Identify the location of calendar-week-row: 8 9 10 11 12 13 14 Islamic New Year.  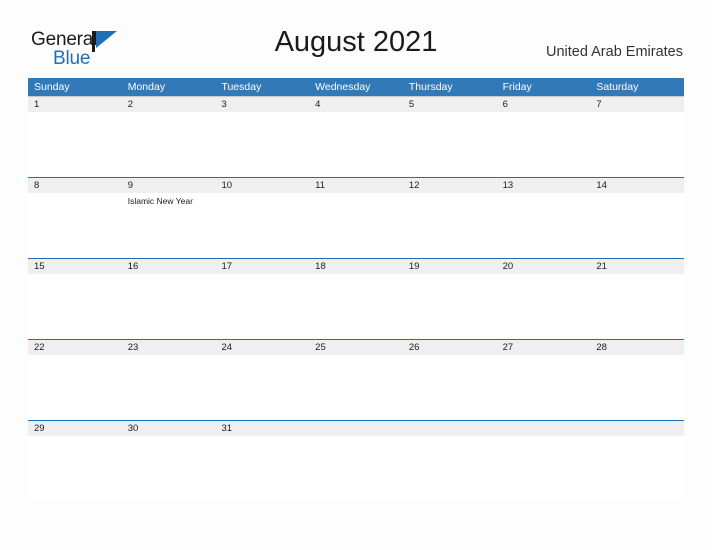
(356, 217).